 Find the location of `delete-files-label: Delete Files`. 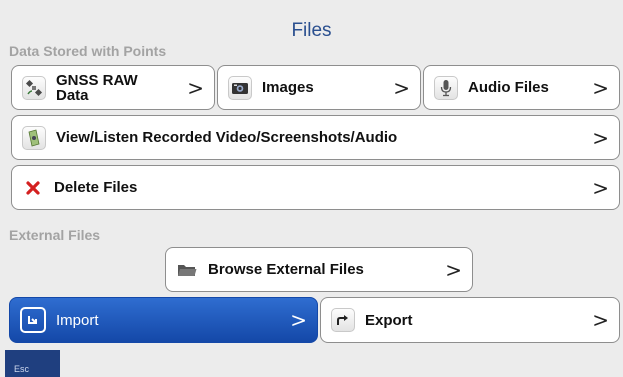

delete-files-label: Delete Files is located at coordinates (96, 187).